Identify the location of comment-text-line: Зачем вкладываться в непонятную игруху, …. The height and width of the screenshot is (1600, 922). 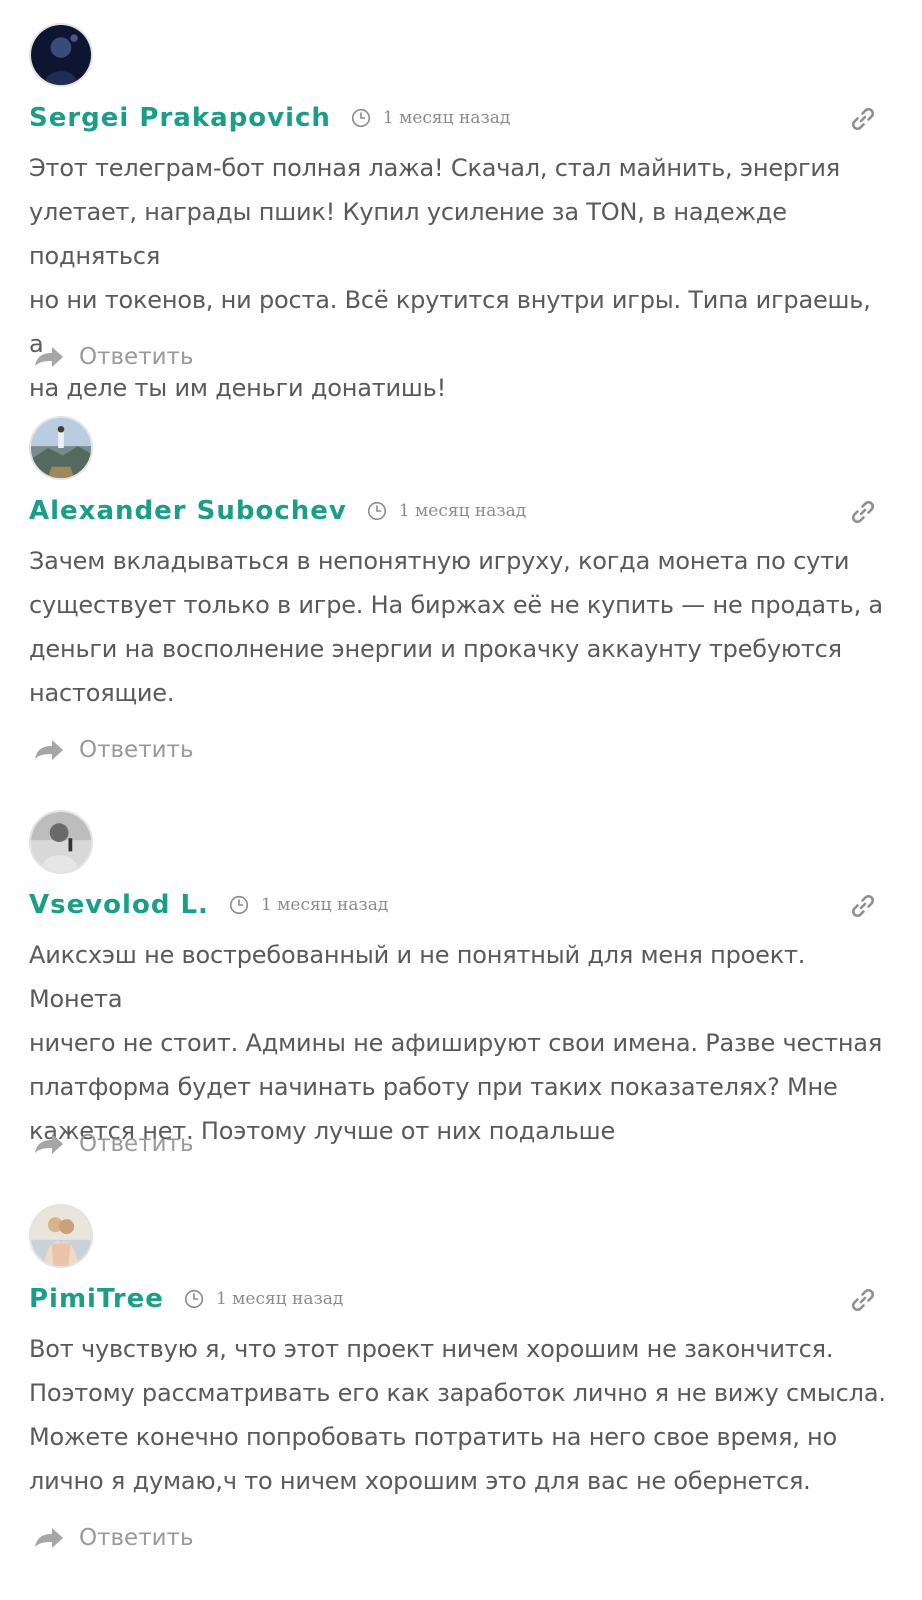
(439, 561).